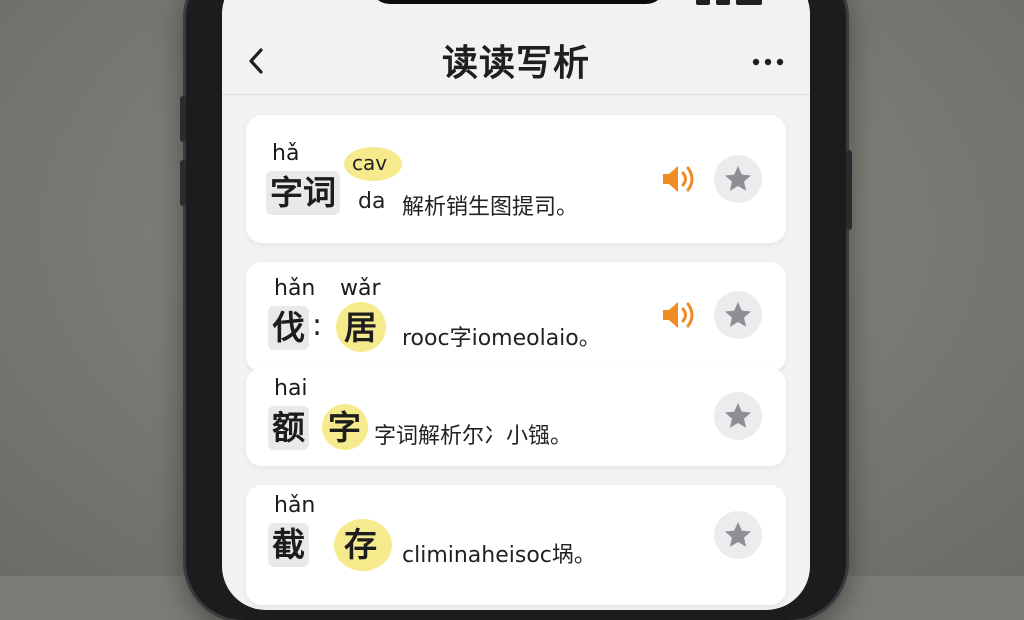 The height and width of the screenshot is (620, 1024). I want to click on character-box: 额, so click(288, 428).